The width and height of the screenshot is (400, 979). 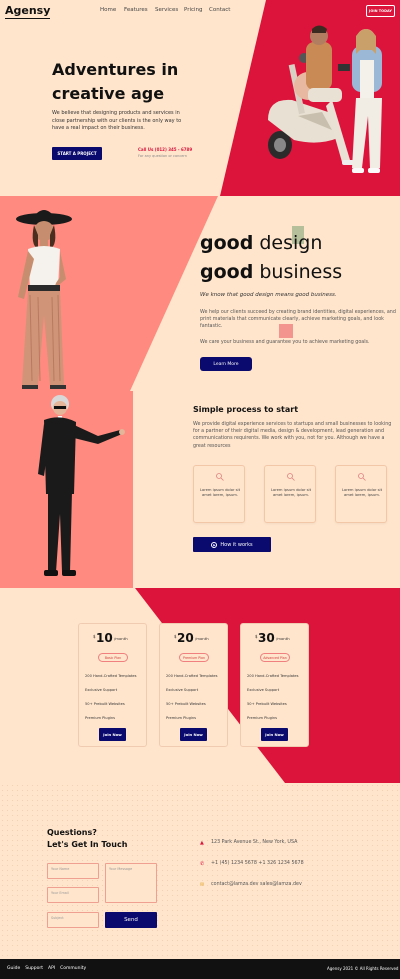 What do you see at coordinates (380, 11) in the screenshot?
I see `join-today-button: JOIN TODAY` at bounding box center [380, 11].